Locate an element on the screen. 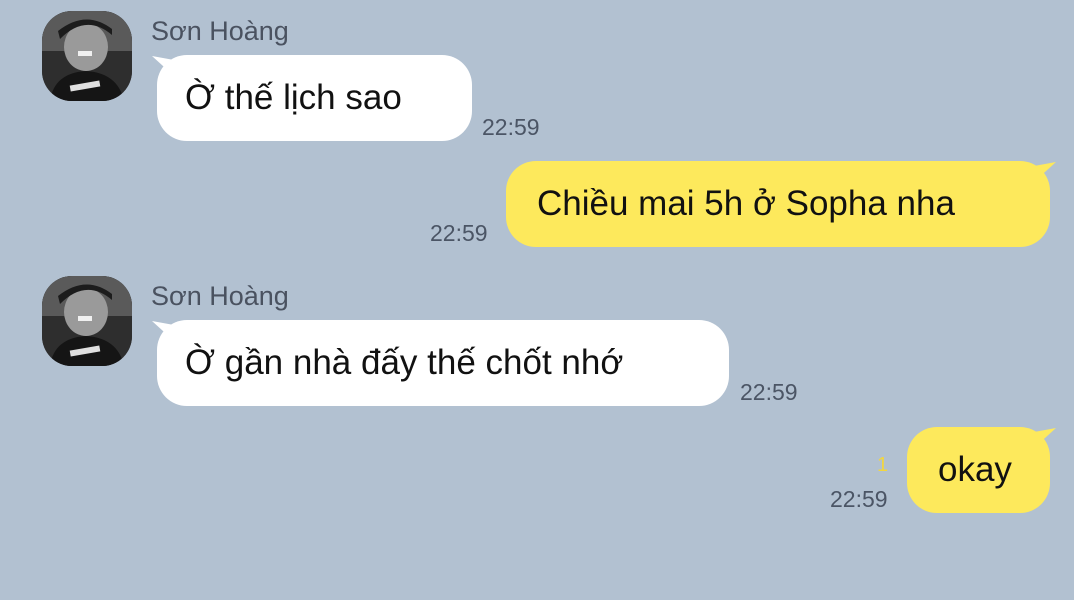 Image resolution: width=1074 pixels, height=600 pixels. message-text: Ờ gần nhà đấy thế chốt nhớ is located at coordinates (404, 362).